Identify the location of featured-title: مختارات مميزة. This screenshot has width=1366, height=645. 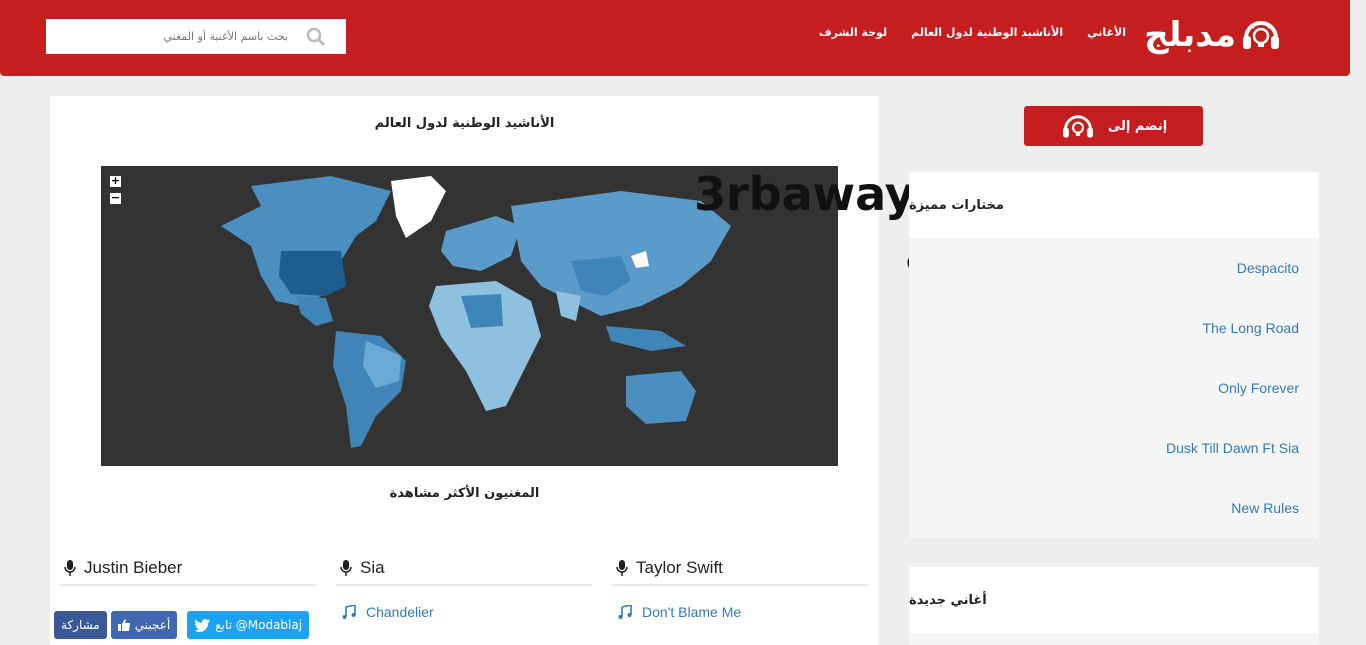
(1114, 205).